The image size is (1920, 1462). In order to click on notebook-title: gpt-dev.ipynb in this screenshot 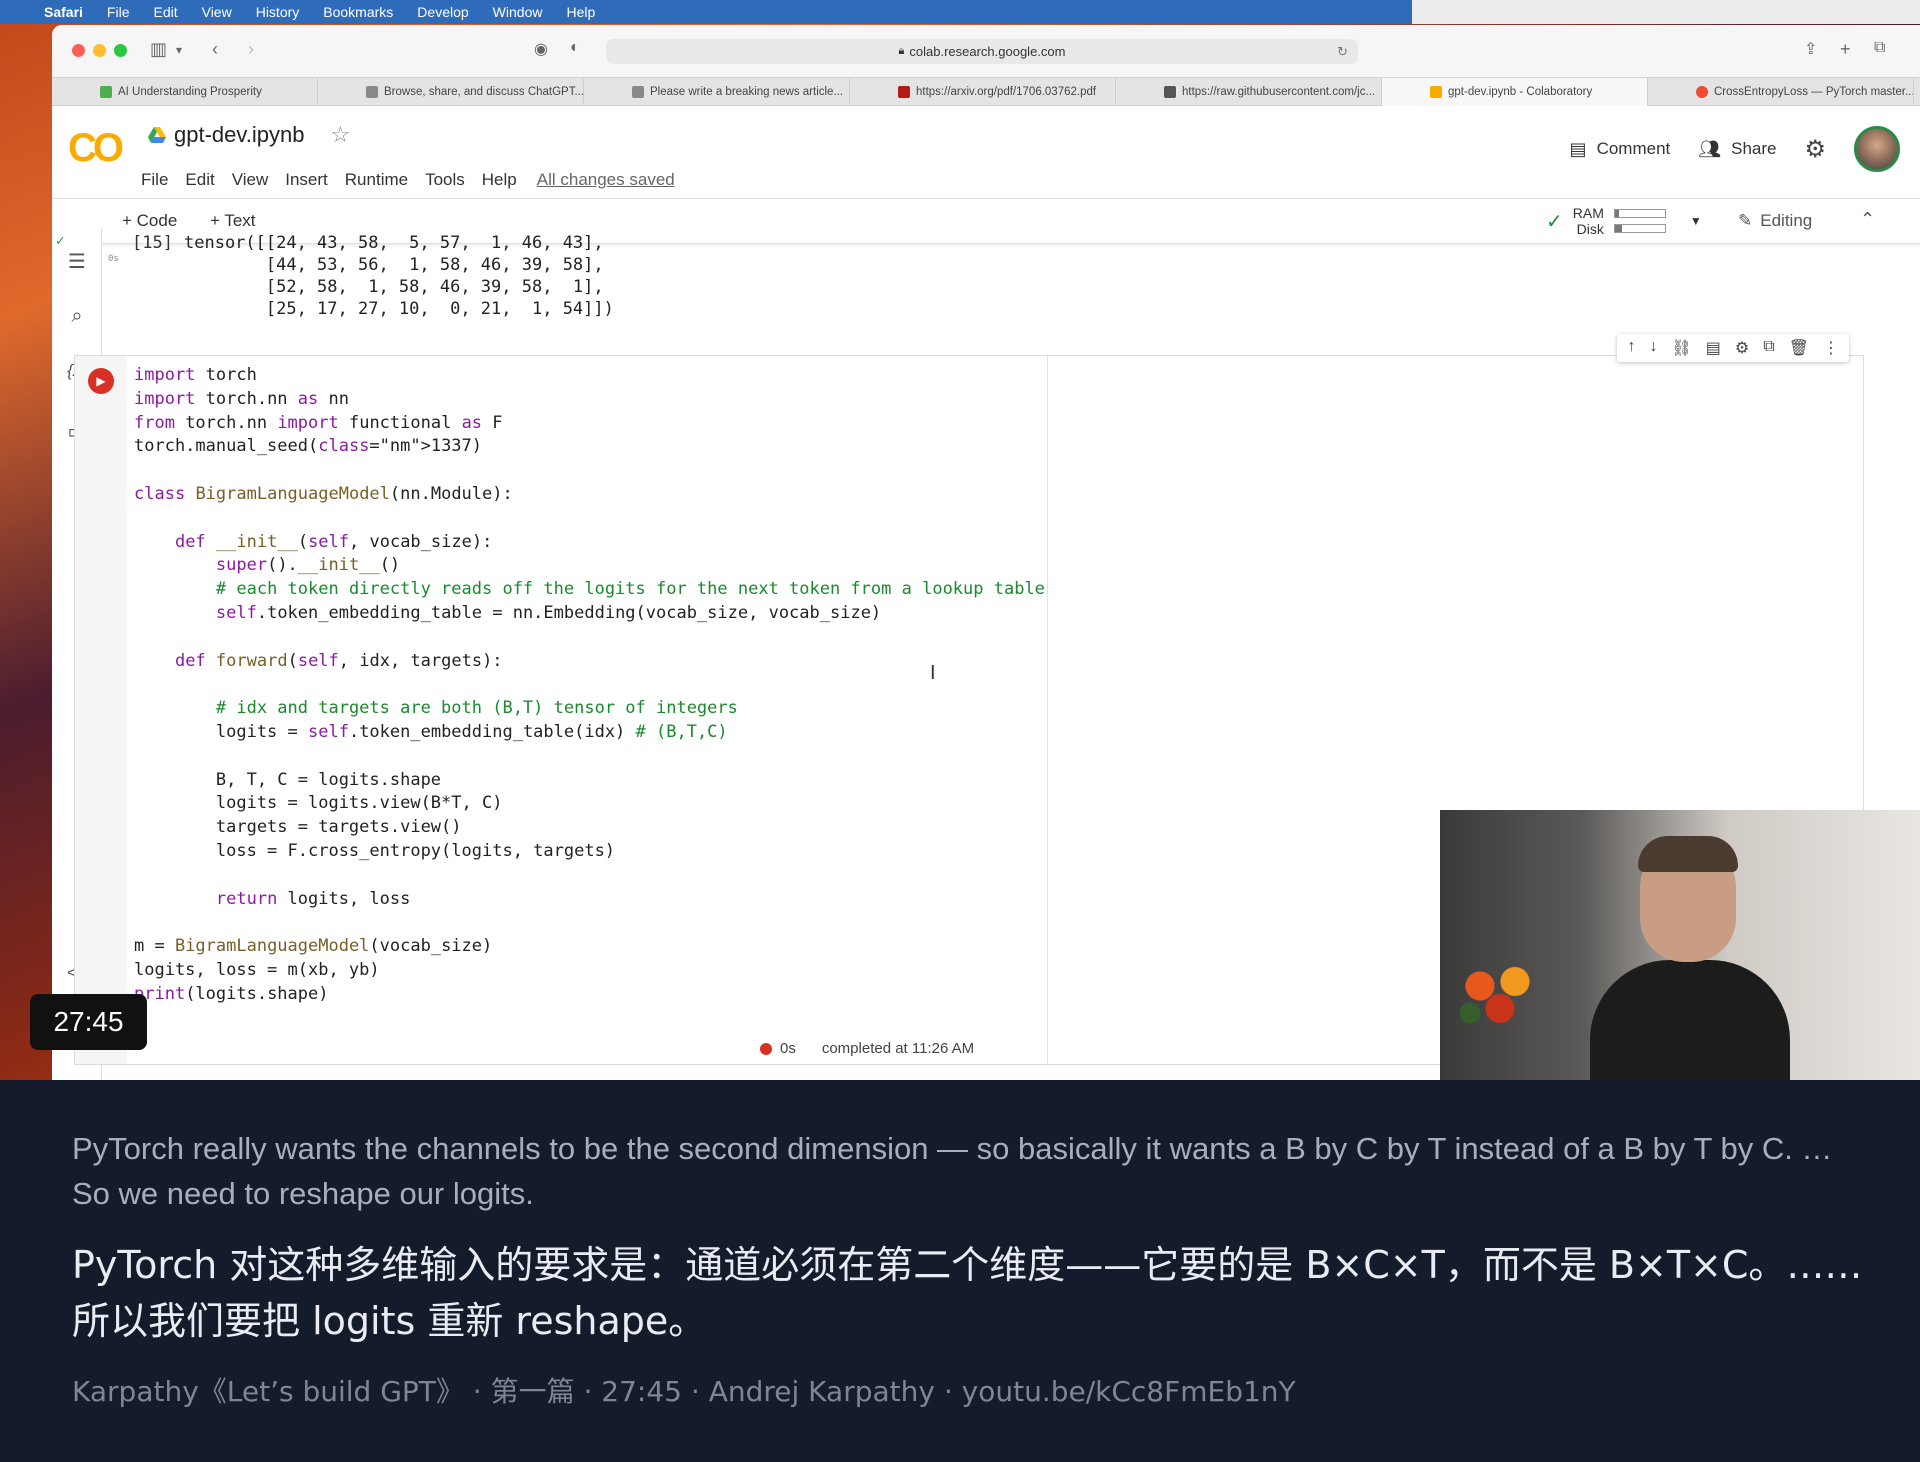, I will do `click(239, 135)`.